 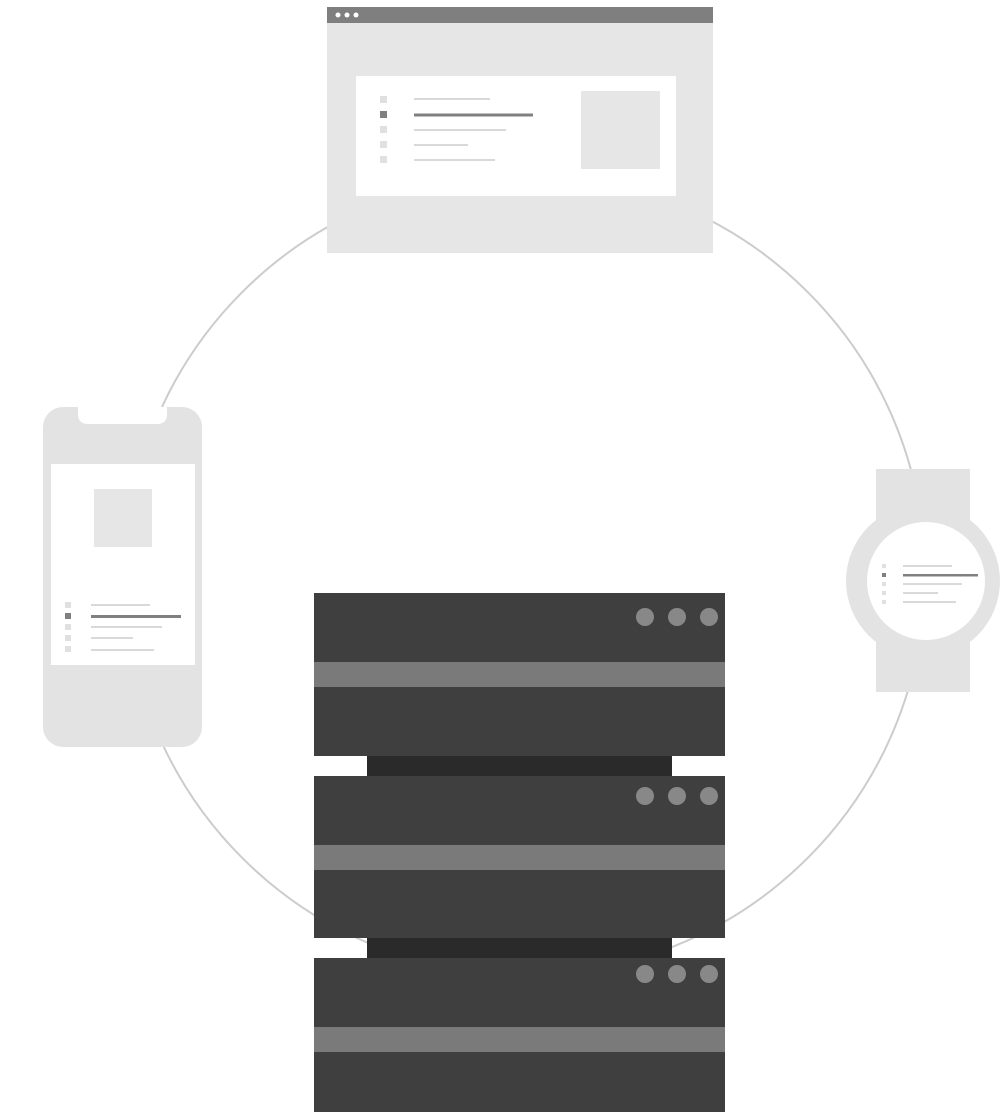 I want to click on phone-notch, so click(x=122, y=415).